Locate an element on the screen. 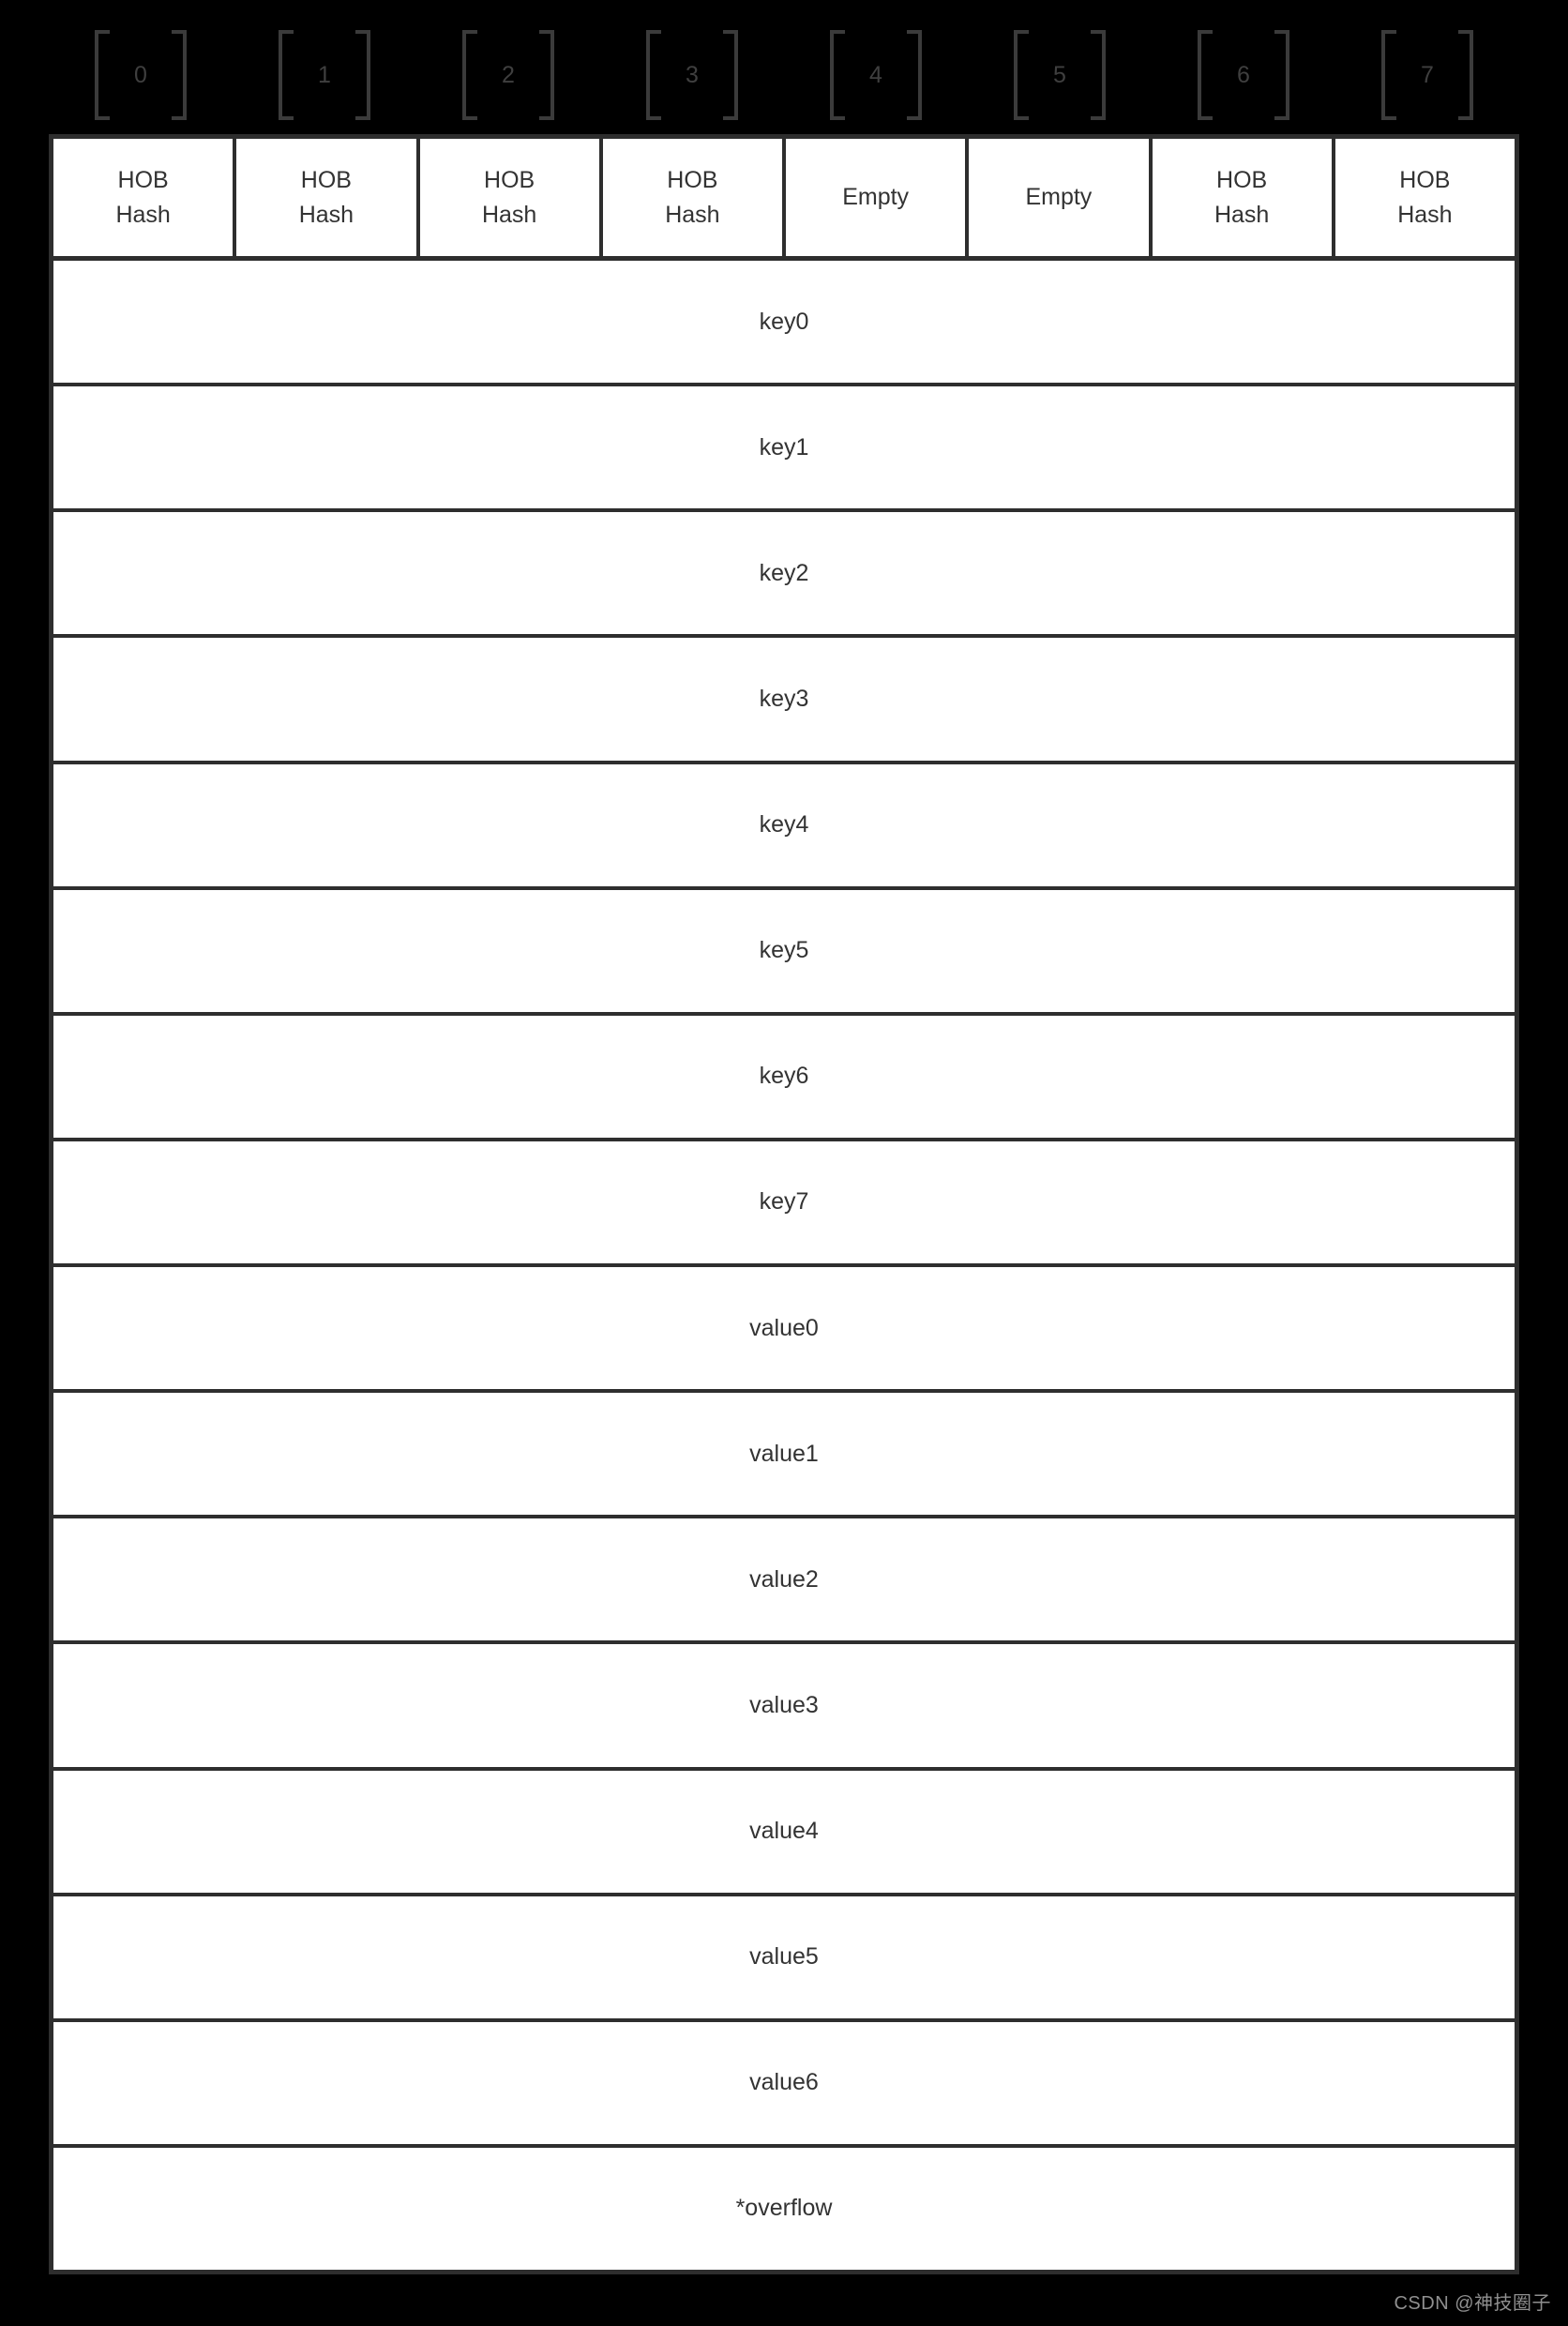  tophash-cell-7: HOB Hash is located at coordinates (1425, 197).